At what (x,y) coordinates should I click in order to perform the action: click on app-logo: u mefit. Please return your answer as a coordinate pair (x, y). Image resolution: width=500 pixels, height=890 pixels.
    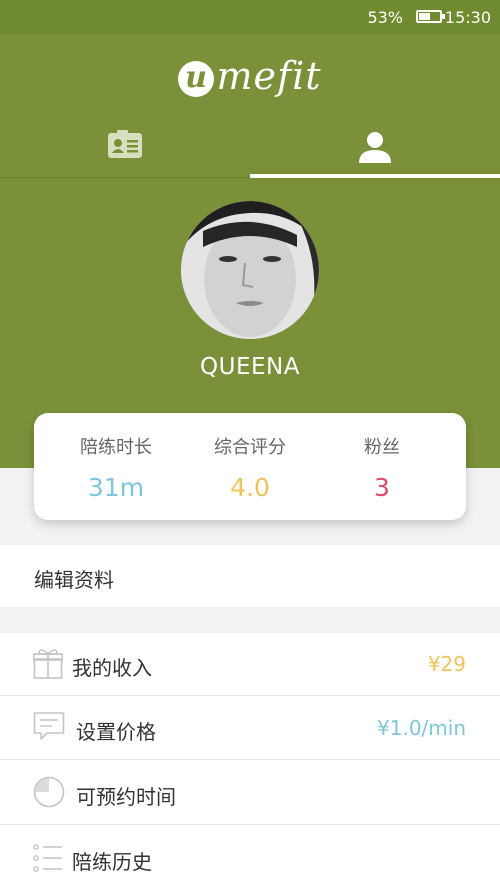
    Looking at the image, I should click on (250, 76).